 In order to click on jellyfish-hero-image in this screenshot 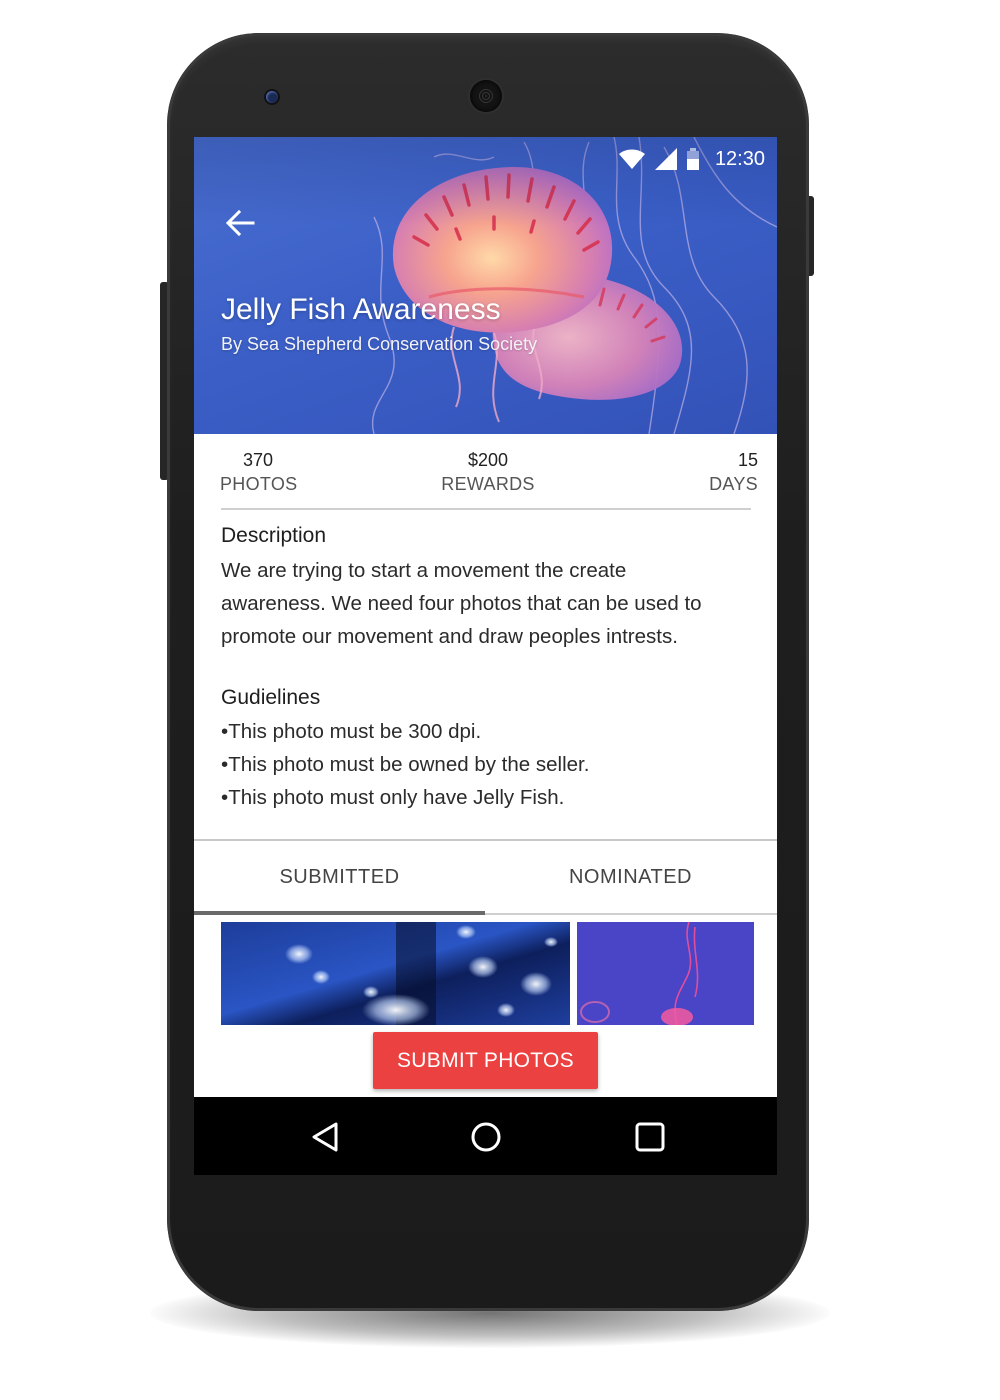, I will do `click(485, 285)`.